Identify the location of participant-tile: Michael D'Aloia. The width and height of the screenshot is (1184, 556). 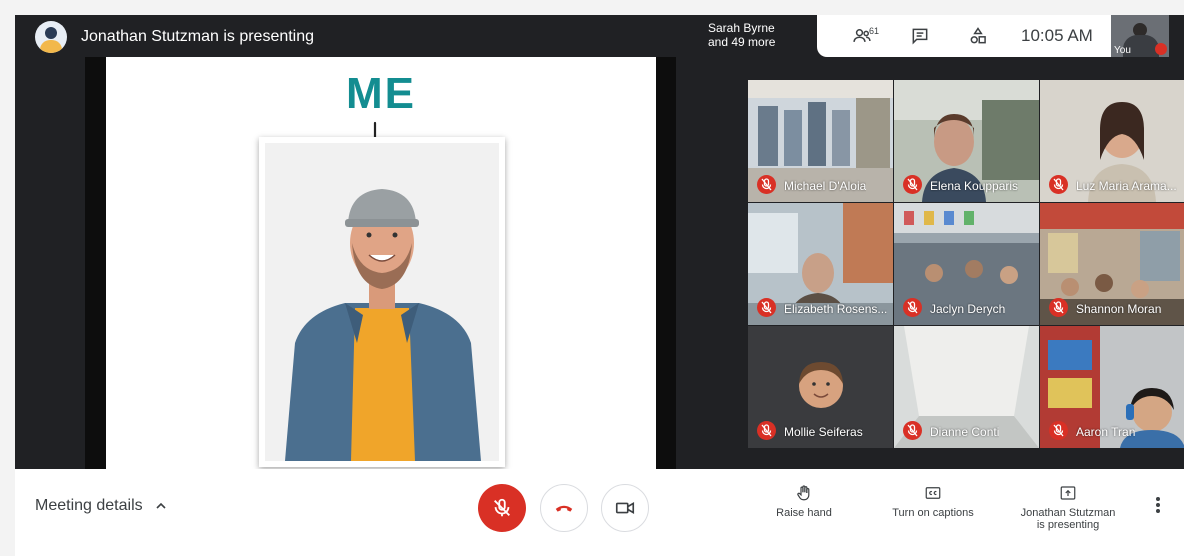
(820, 141).